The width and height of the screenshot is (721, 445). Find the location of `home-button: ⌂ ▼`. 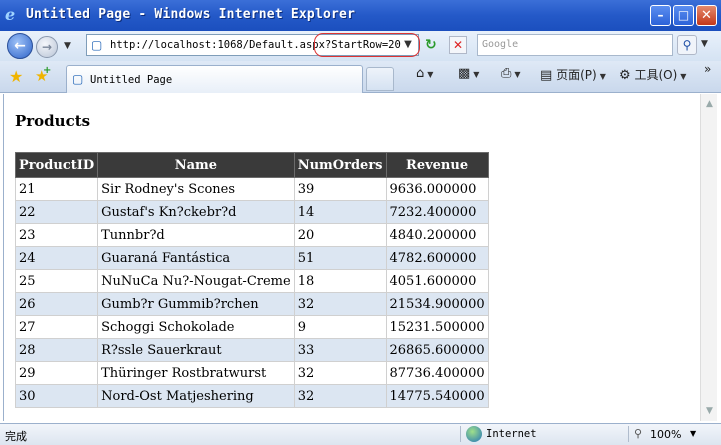

home-button: ⌂ ▼ is located at coordinates (424, 73).